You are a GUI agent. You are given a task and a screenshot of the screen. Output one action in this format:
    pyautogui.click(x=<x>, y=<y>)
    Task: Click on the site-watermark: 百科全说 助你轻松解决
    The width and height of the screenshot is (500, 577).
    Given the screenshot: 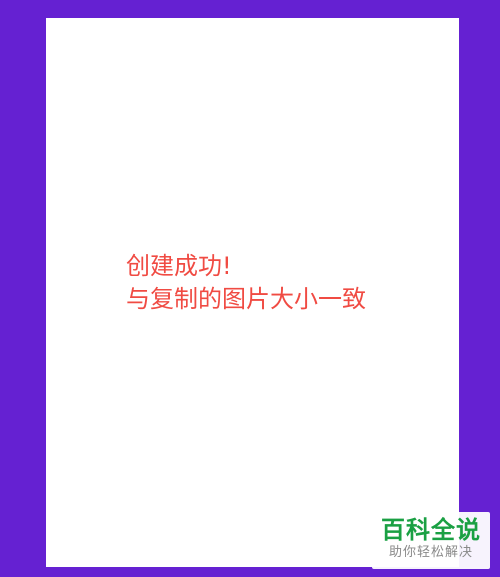 What is the action you would take?
    pyautogui.click(x=431, y=540)
    